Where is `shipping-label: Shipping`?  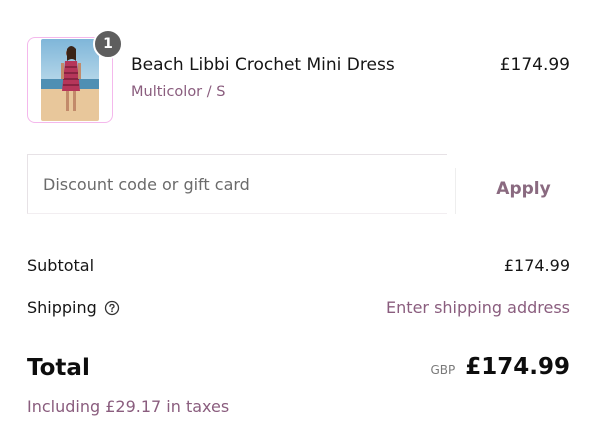
shipping-label: Shipping is located at coordinates (62, 307).